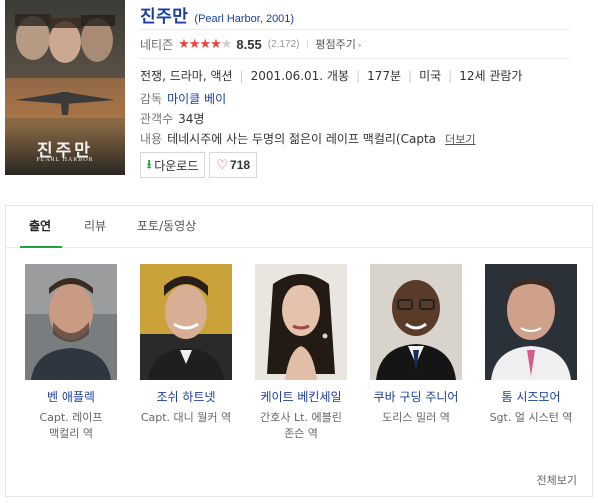 This screenshot has height=503, width=598. What do you see at coordinates (416, 396) in the screenshot?
I see `actor-name: 쿠바 구딩 주니어` at bounding box center [416, 396].